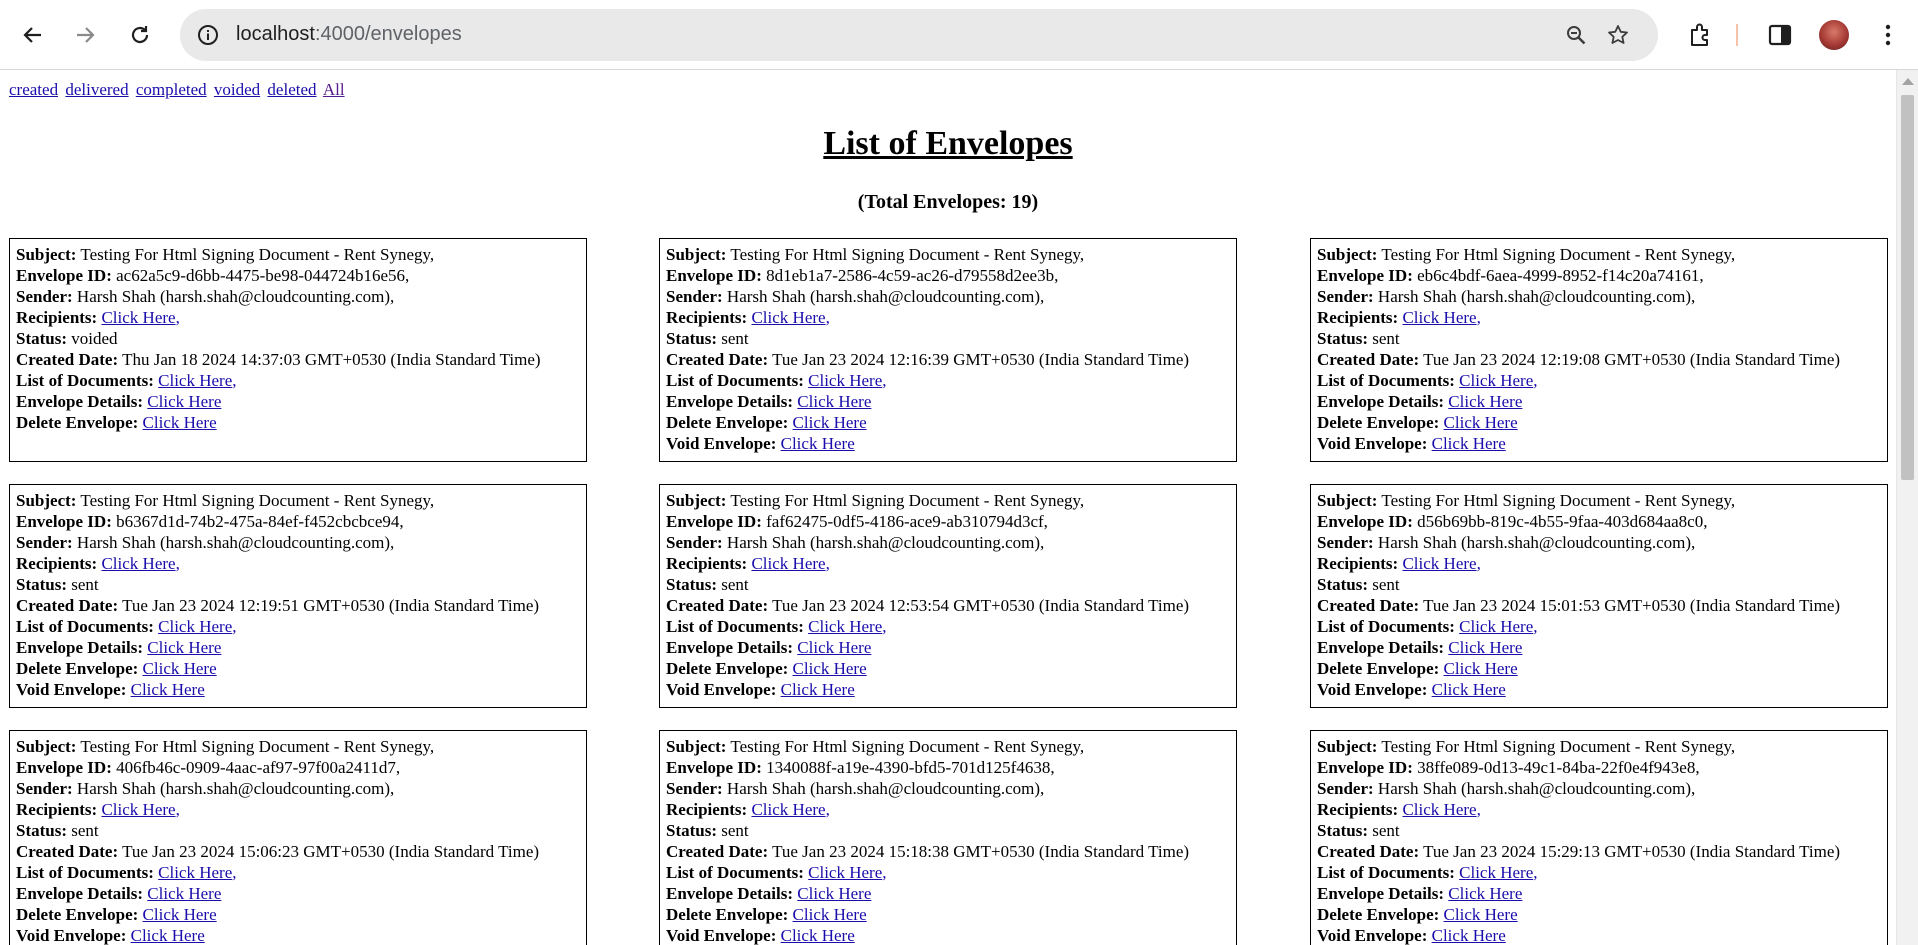 This screenshot has width=1918, height=945. I want to click on field-label: Sender:, so click(1345, 296).